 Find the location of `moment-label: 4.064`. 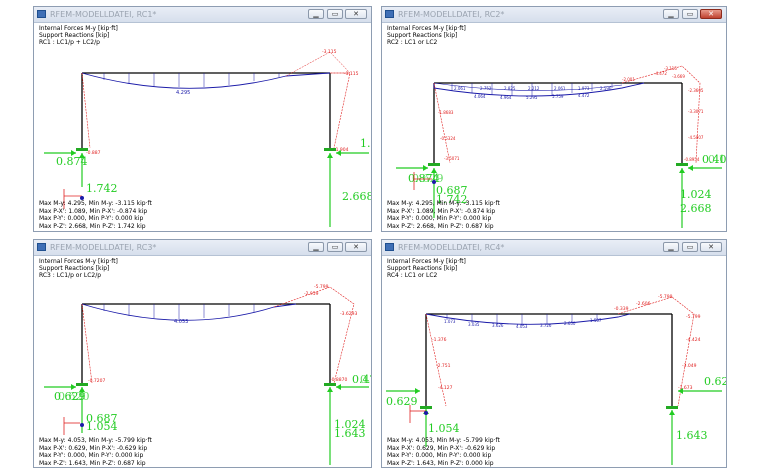

moment-label: 4.064 is located at coordinates (480, 96).